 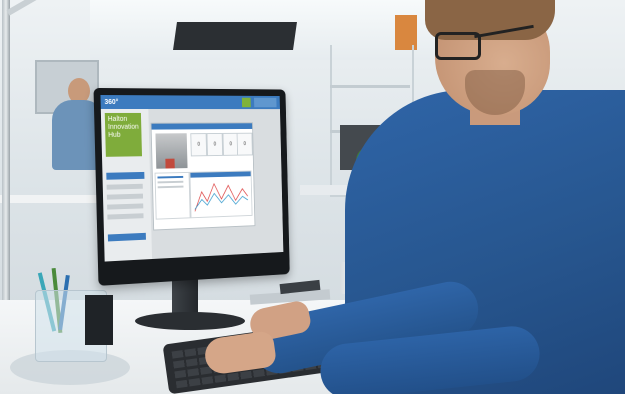 I want to click on chart-lines, so click(x=220, y=194).